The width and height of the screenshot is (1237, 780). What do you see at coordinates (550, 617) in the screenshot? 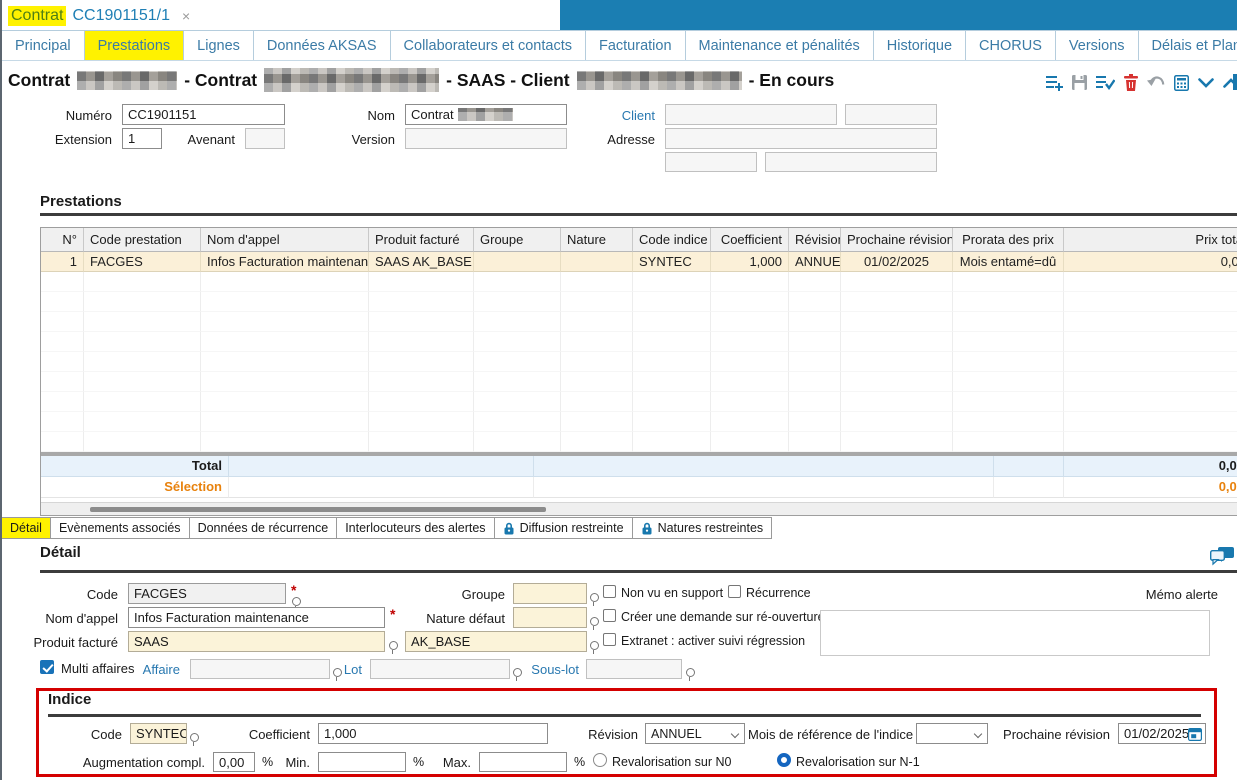
I see `nature-defaut-input` at bounding box center [550, 617].